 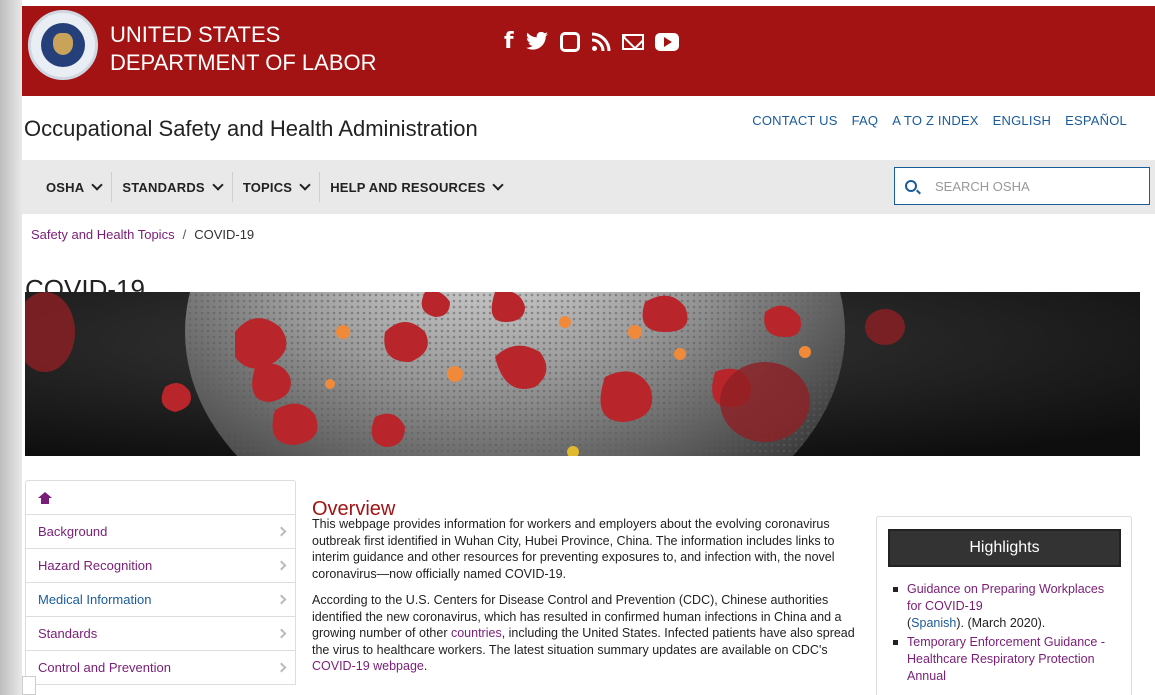 I want to click on search-box, so click(x=1022, y=186).